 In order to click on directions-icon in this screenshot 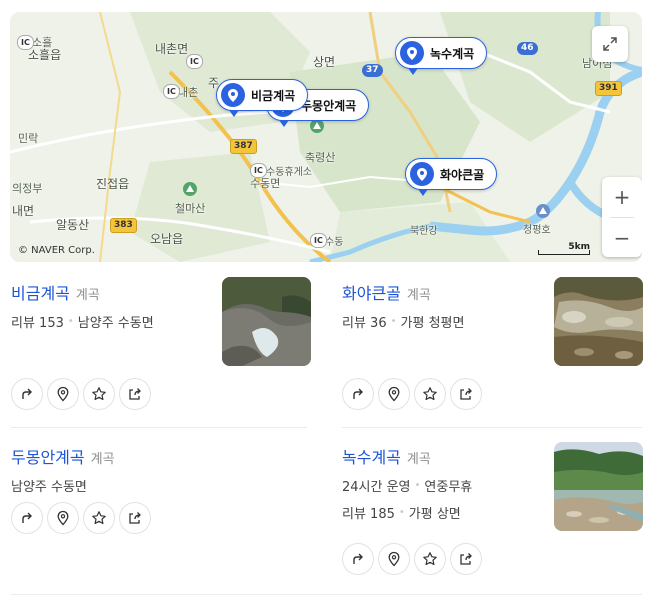, I will do `click(358, 558)`.